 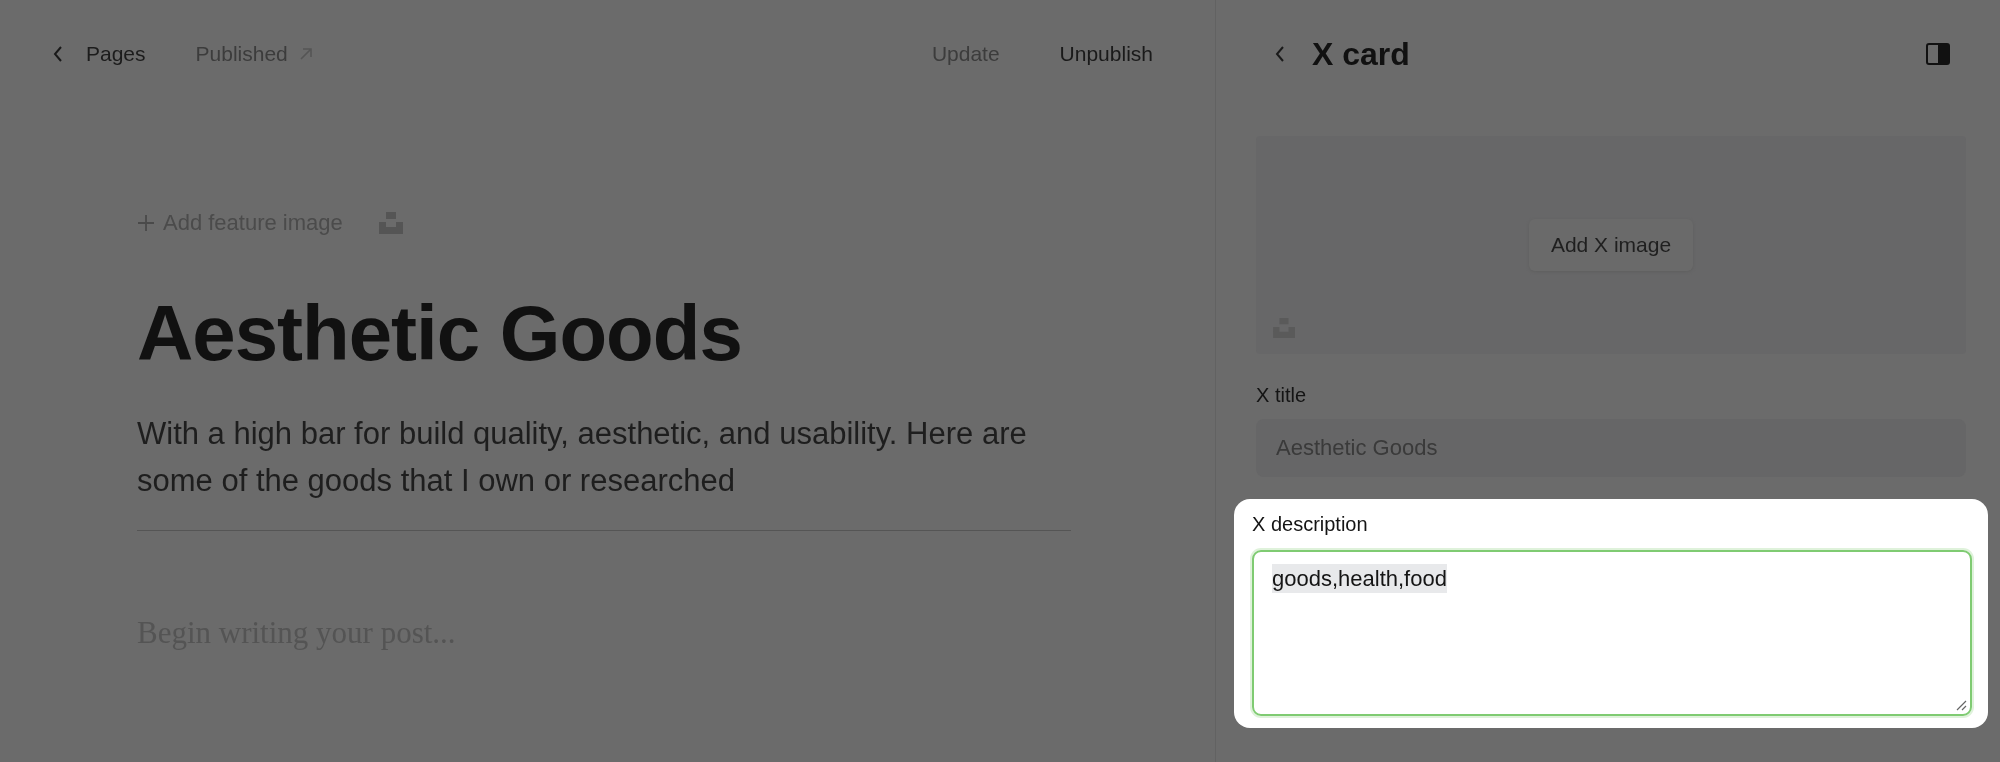 I want to click on panel-title: X card, so click(x=1361, y=54).